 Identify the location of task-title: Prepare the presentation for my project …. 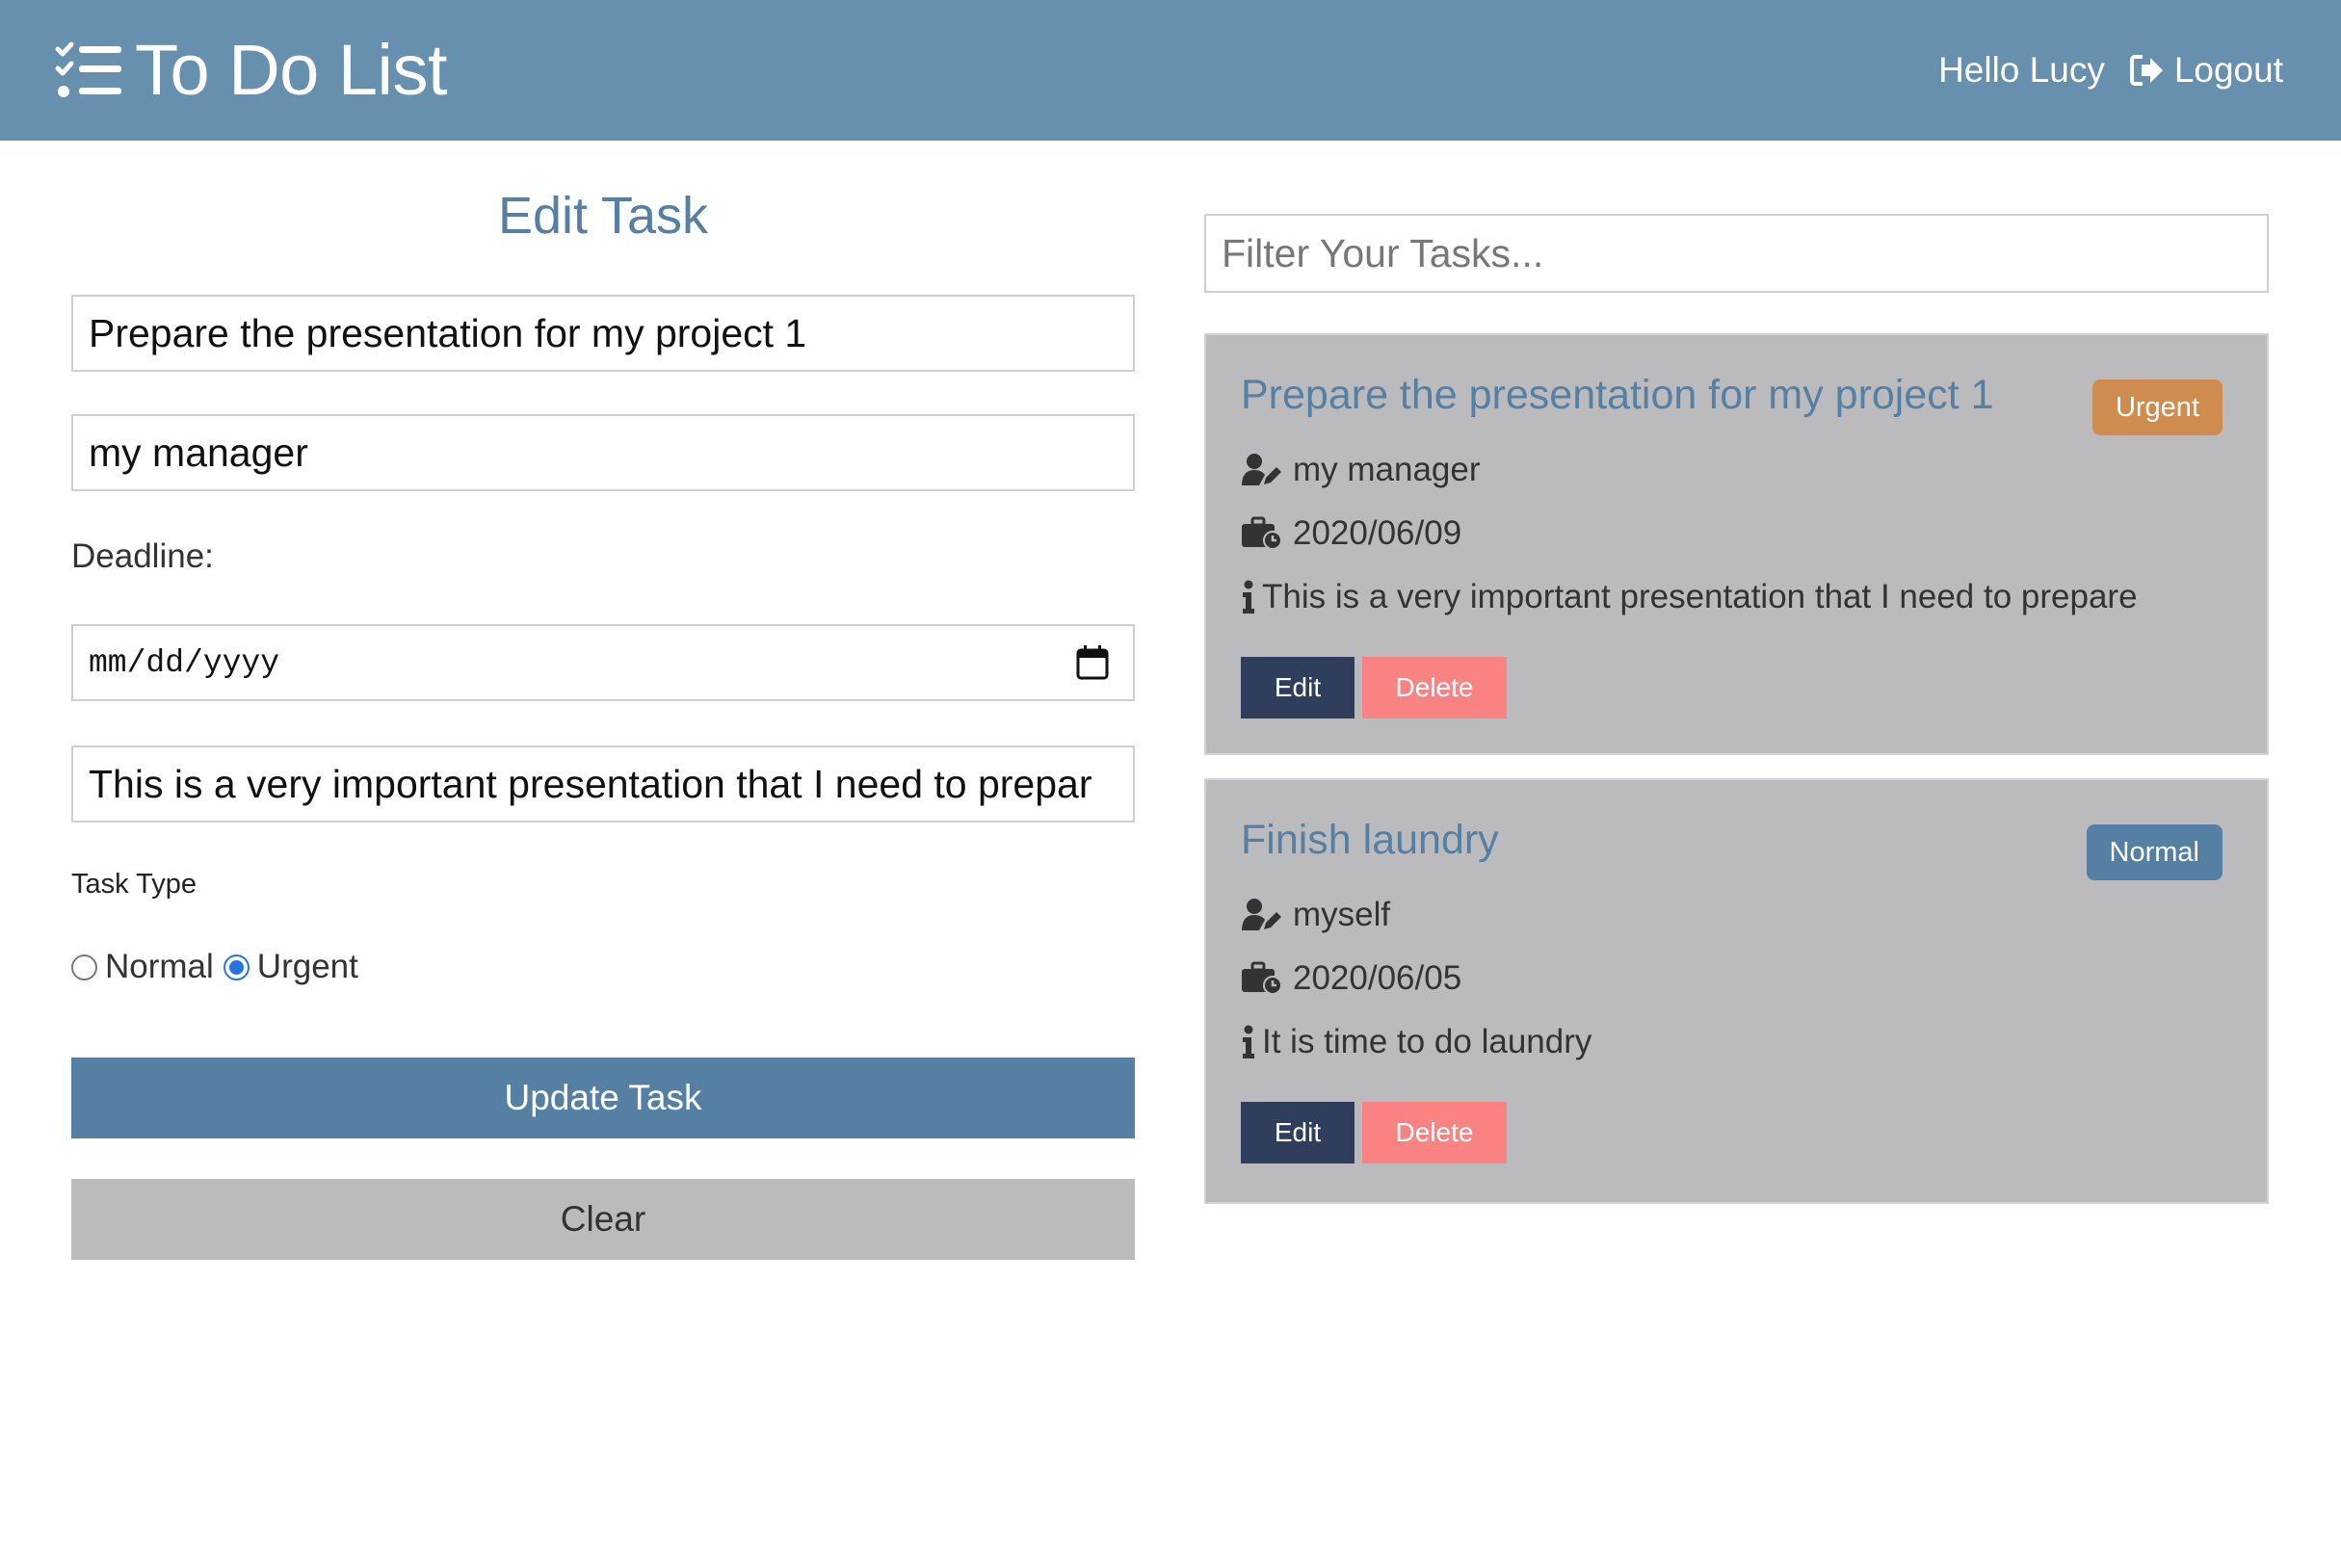
(1617, 395).